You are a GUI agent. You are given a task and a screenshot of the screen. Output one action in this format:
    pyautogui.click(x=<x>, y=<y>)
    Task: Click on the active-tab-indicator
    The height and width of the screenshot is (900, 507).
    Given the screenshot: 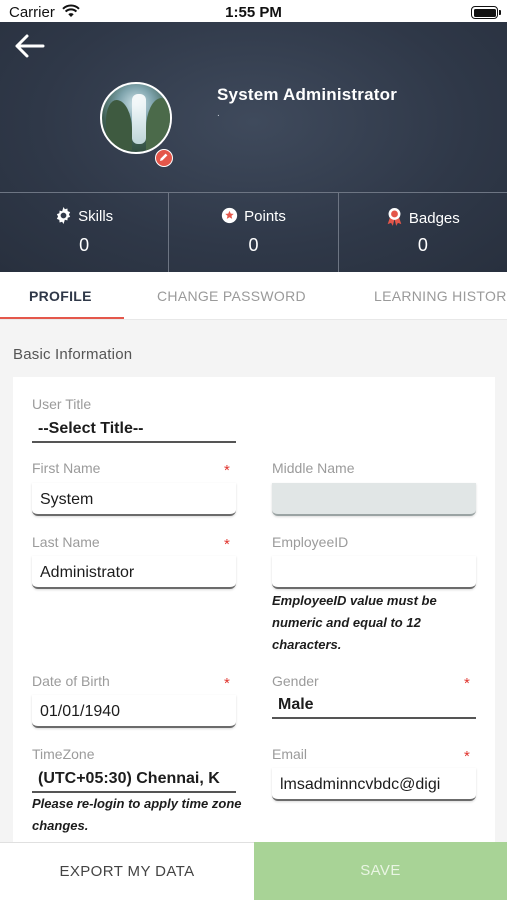 What is the action you would take?
    pyautogui.click(x=62, y=318)
    